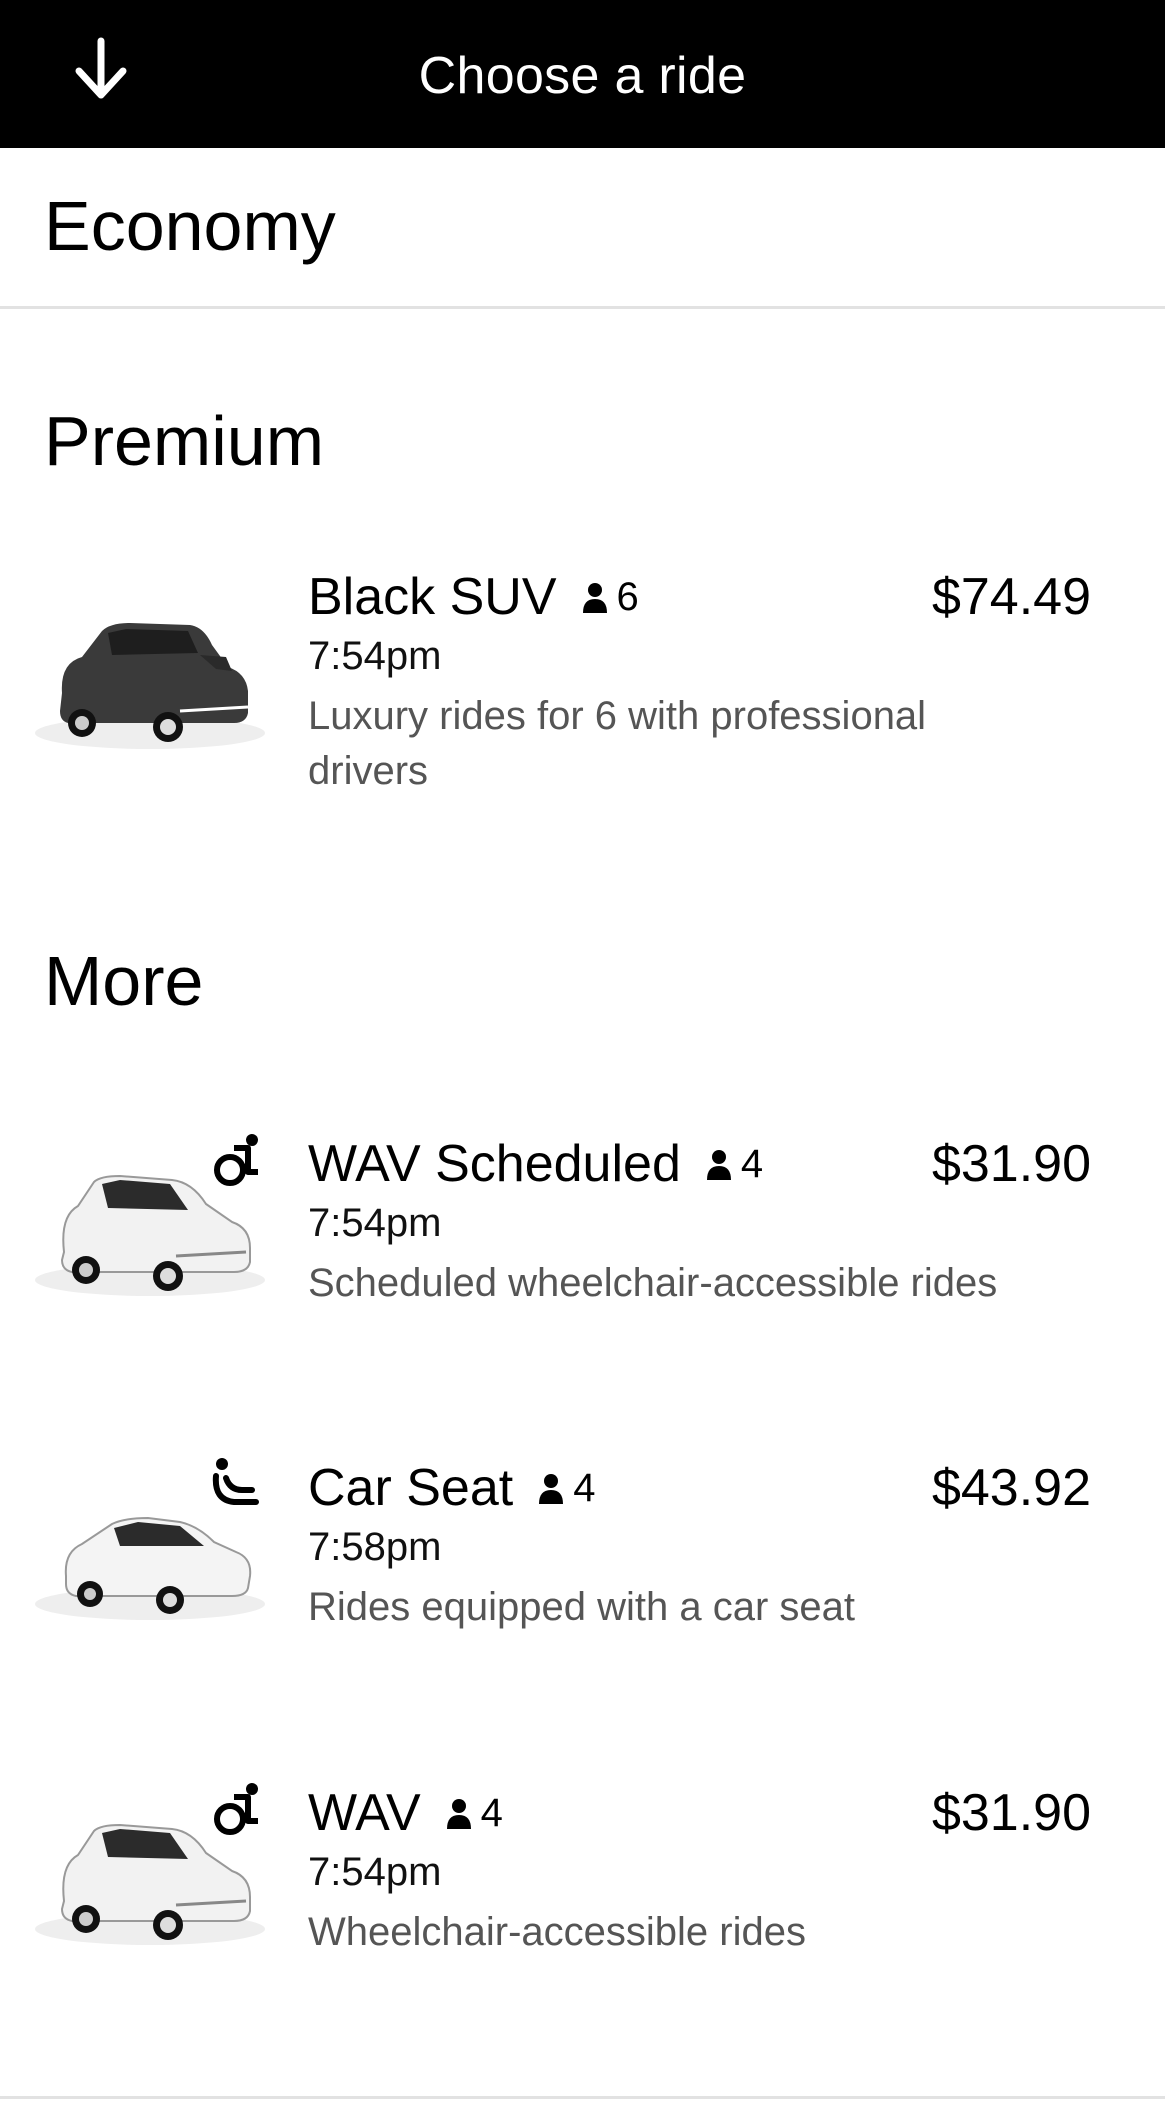  What do you see at coordinates (582, 2097) in the screenshot?
I see `bottom-divider` at bounding box center [582, 2097].